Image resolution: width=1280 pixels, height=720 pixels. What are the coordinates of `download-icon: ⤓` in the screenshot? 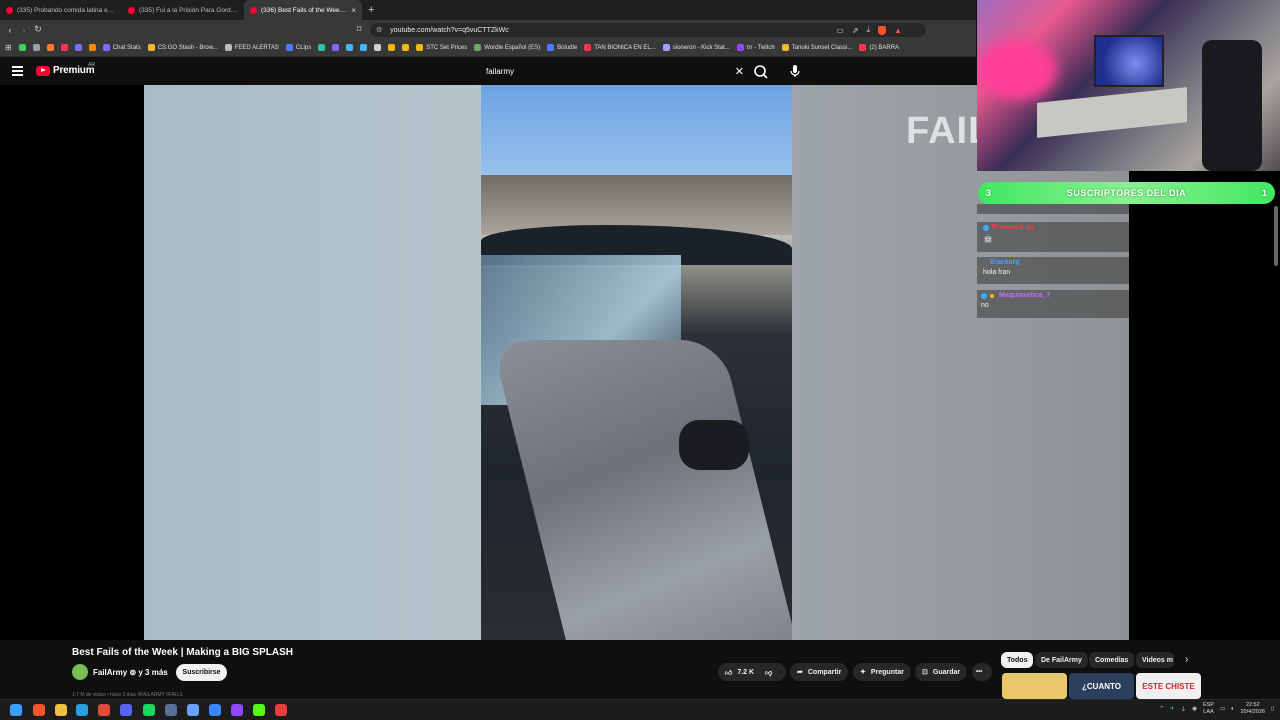 It's located at (869, 30).